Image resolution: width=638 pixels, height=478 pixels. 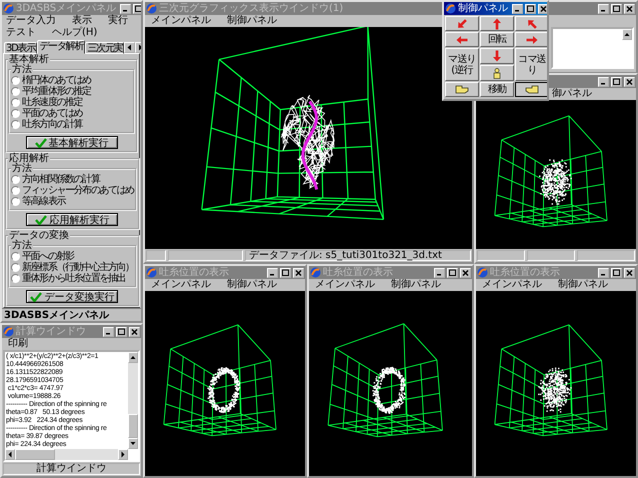 I want to click on move-right-button, so click(x=531, y=89).